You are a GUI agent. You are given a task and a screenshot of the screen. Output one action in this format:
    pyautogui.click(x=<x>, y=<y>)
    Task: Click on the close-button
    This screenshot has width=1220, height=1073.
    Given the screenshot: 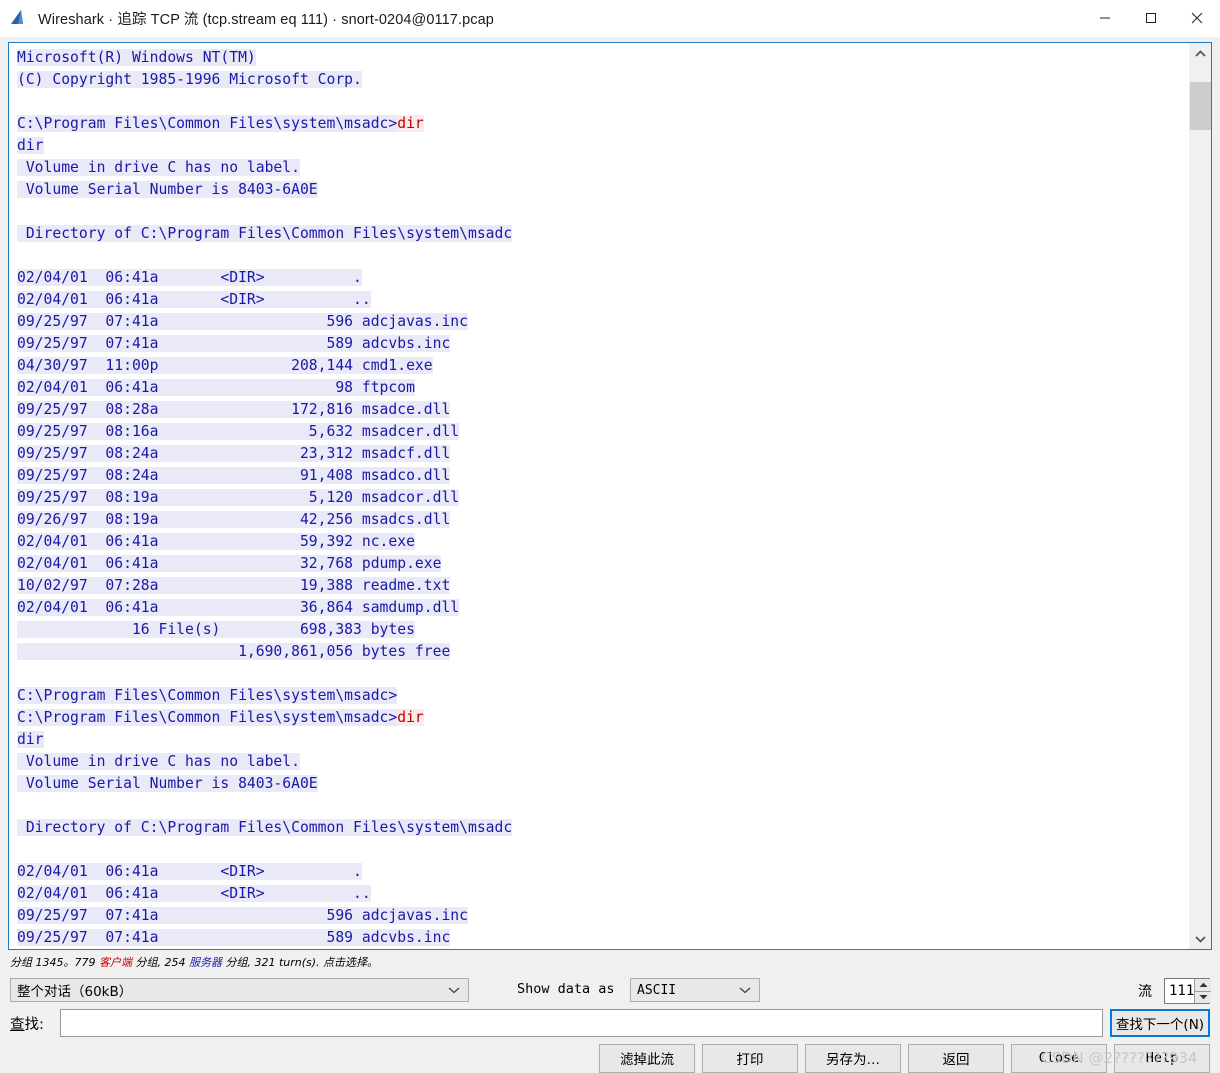 What is the action you would take?
    pyautogui.click(x=1197, y=18)
    